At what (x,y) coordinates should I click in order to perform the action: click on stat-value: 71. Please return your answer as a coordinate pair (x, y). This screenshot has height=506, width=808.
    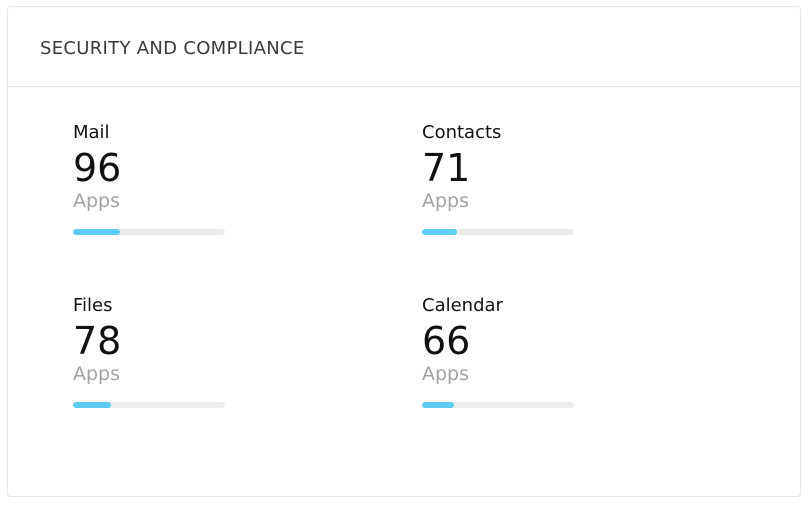
    Looking at the image, I should click on (446, 168).